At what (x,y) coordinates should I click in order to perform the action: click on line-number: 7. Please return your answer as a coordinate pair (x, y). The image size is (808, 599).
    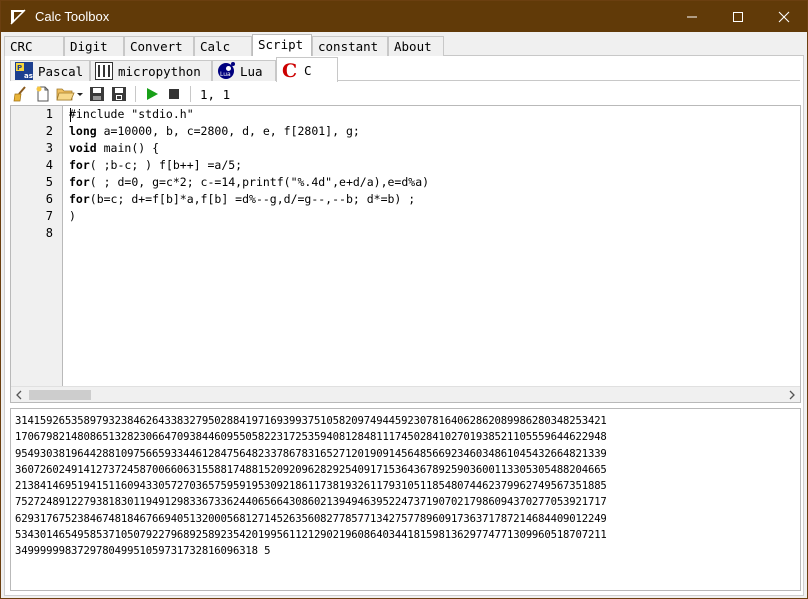
    Looking at the image, I should click on (49, 216).